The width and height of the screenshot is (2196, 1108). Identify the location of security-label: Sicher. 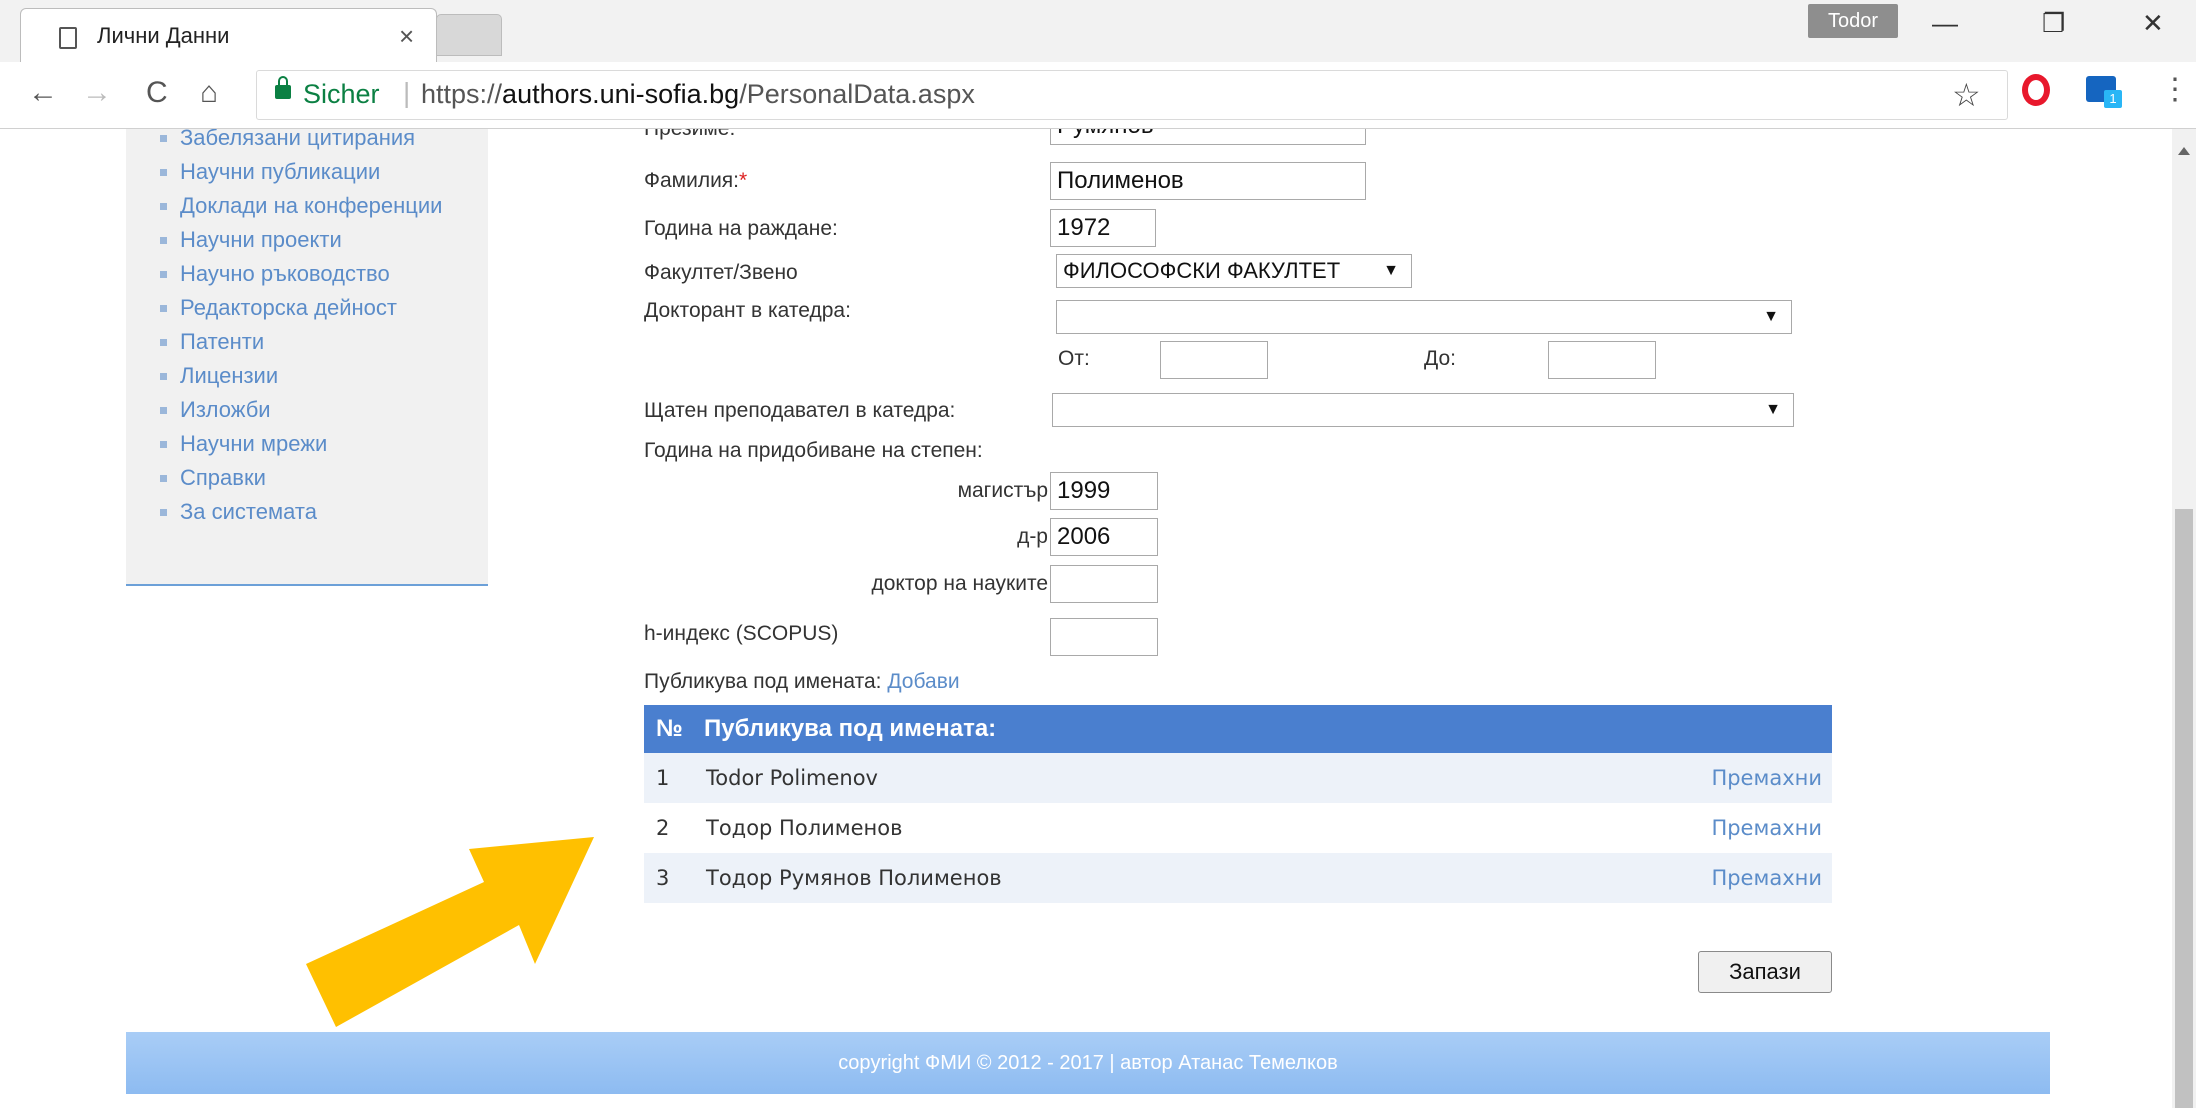
(341, 94).